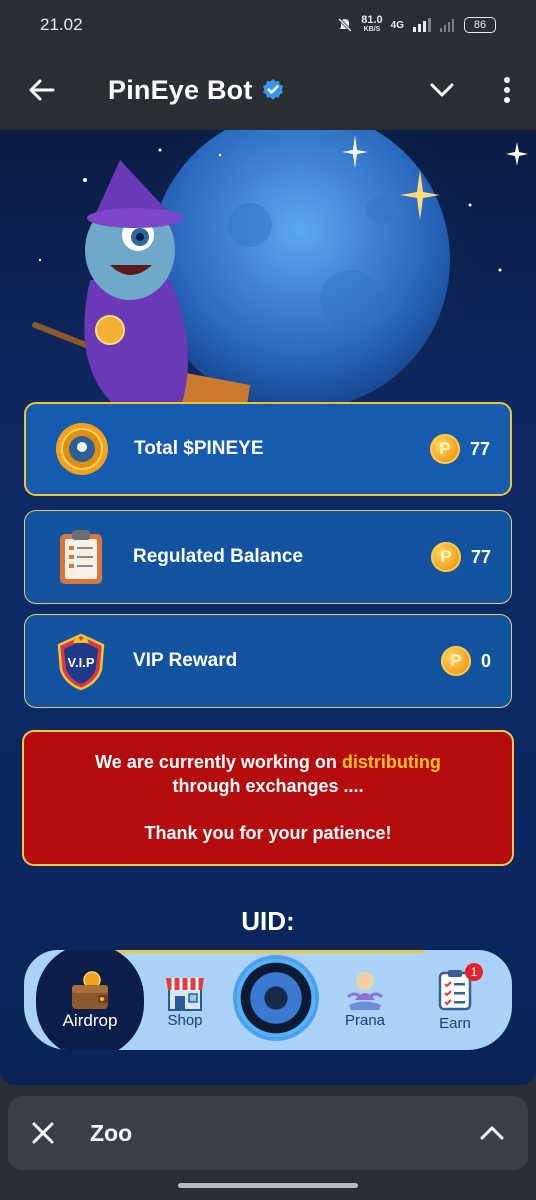  I want to click on notice-line-3: Thank you for your patience!, so click(268, 833).